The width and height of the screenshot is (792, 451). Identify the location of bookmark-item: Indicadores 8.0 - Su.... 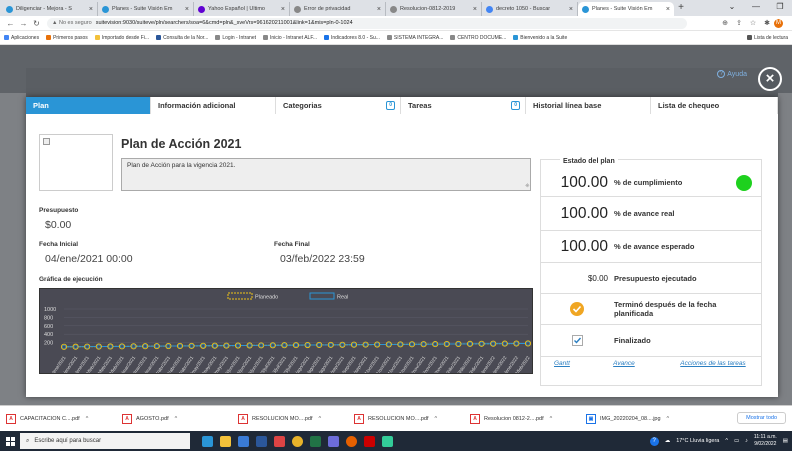
(351, 38).